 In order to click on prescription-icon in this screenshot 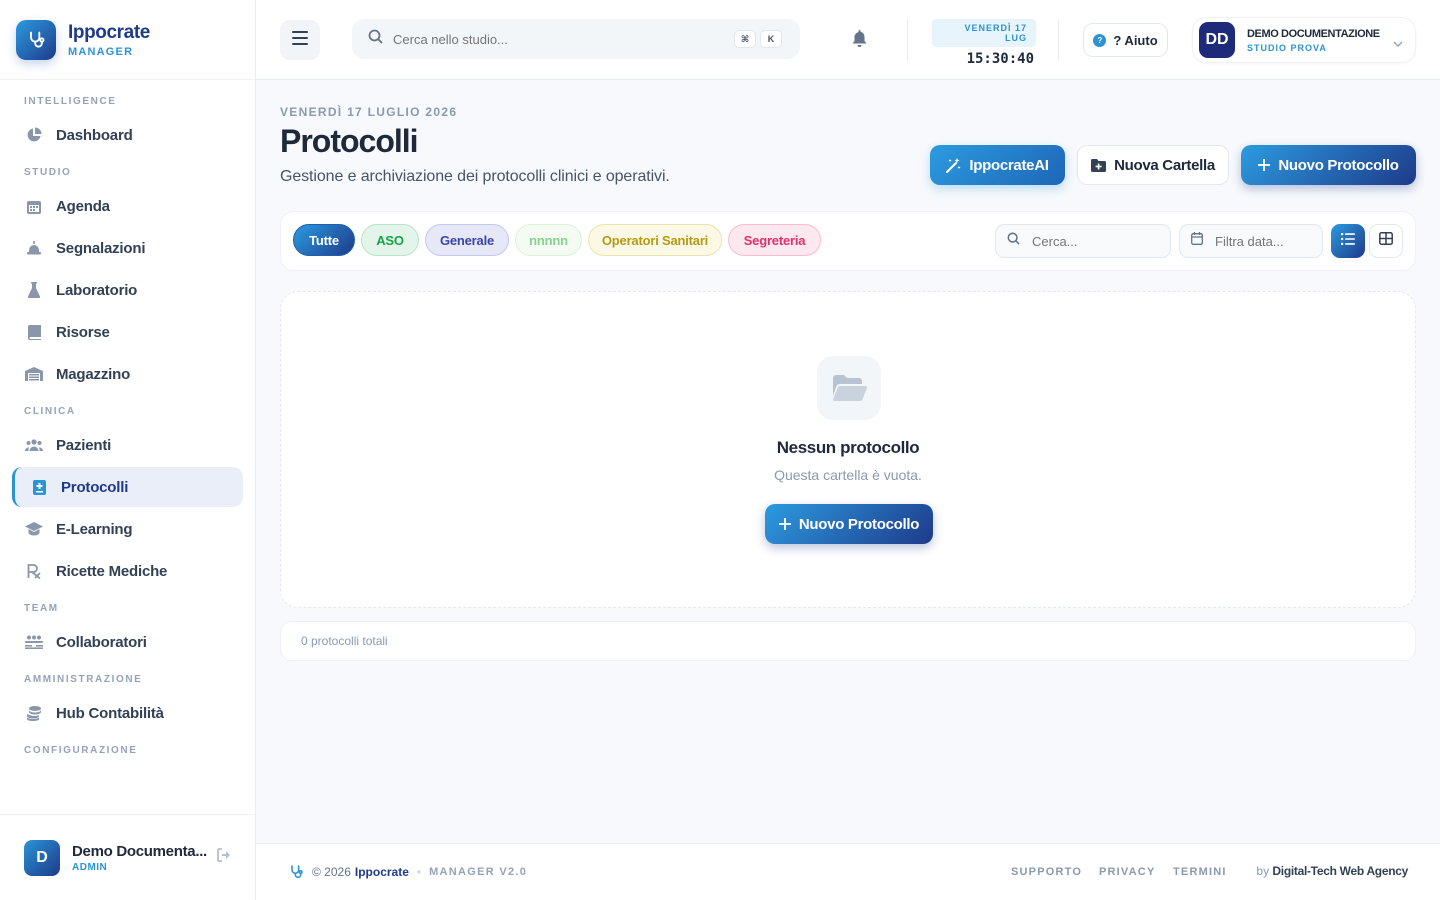, I will do `click(34, 571)`.